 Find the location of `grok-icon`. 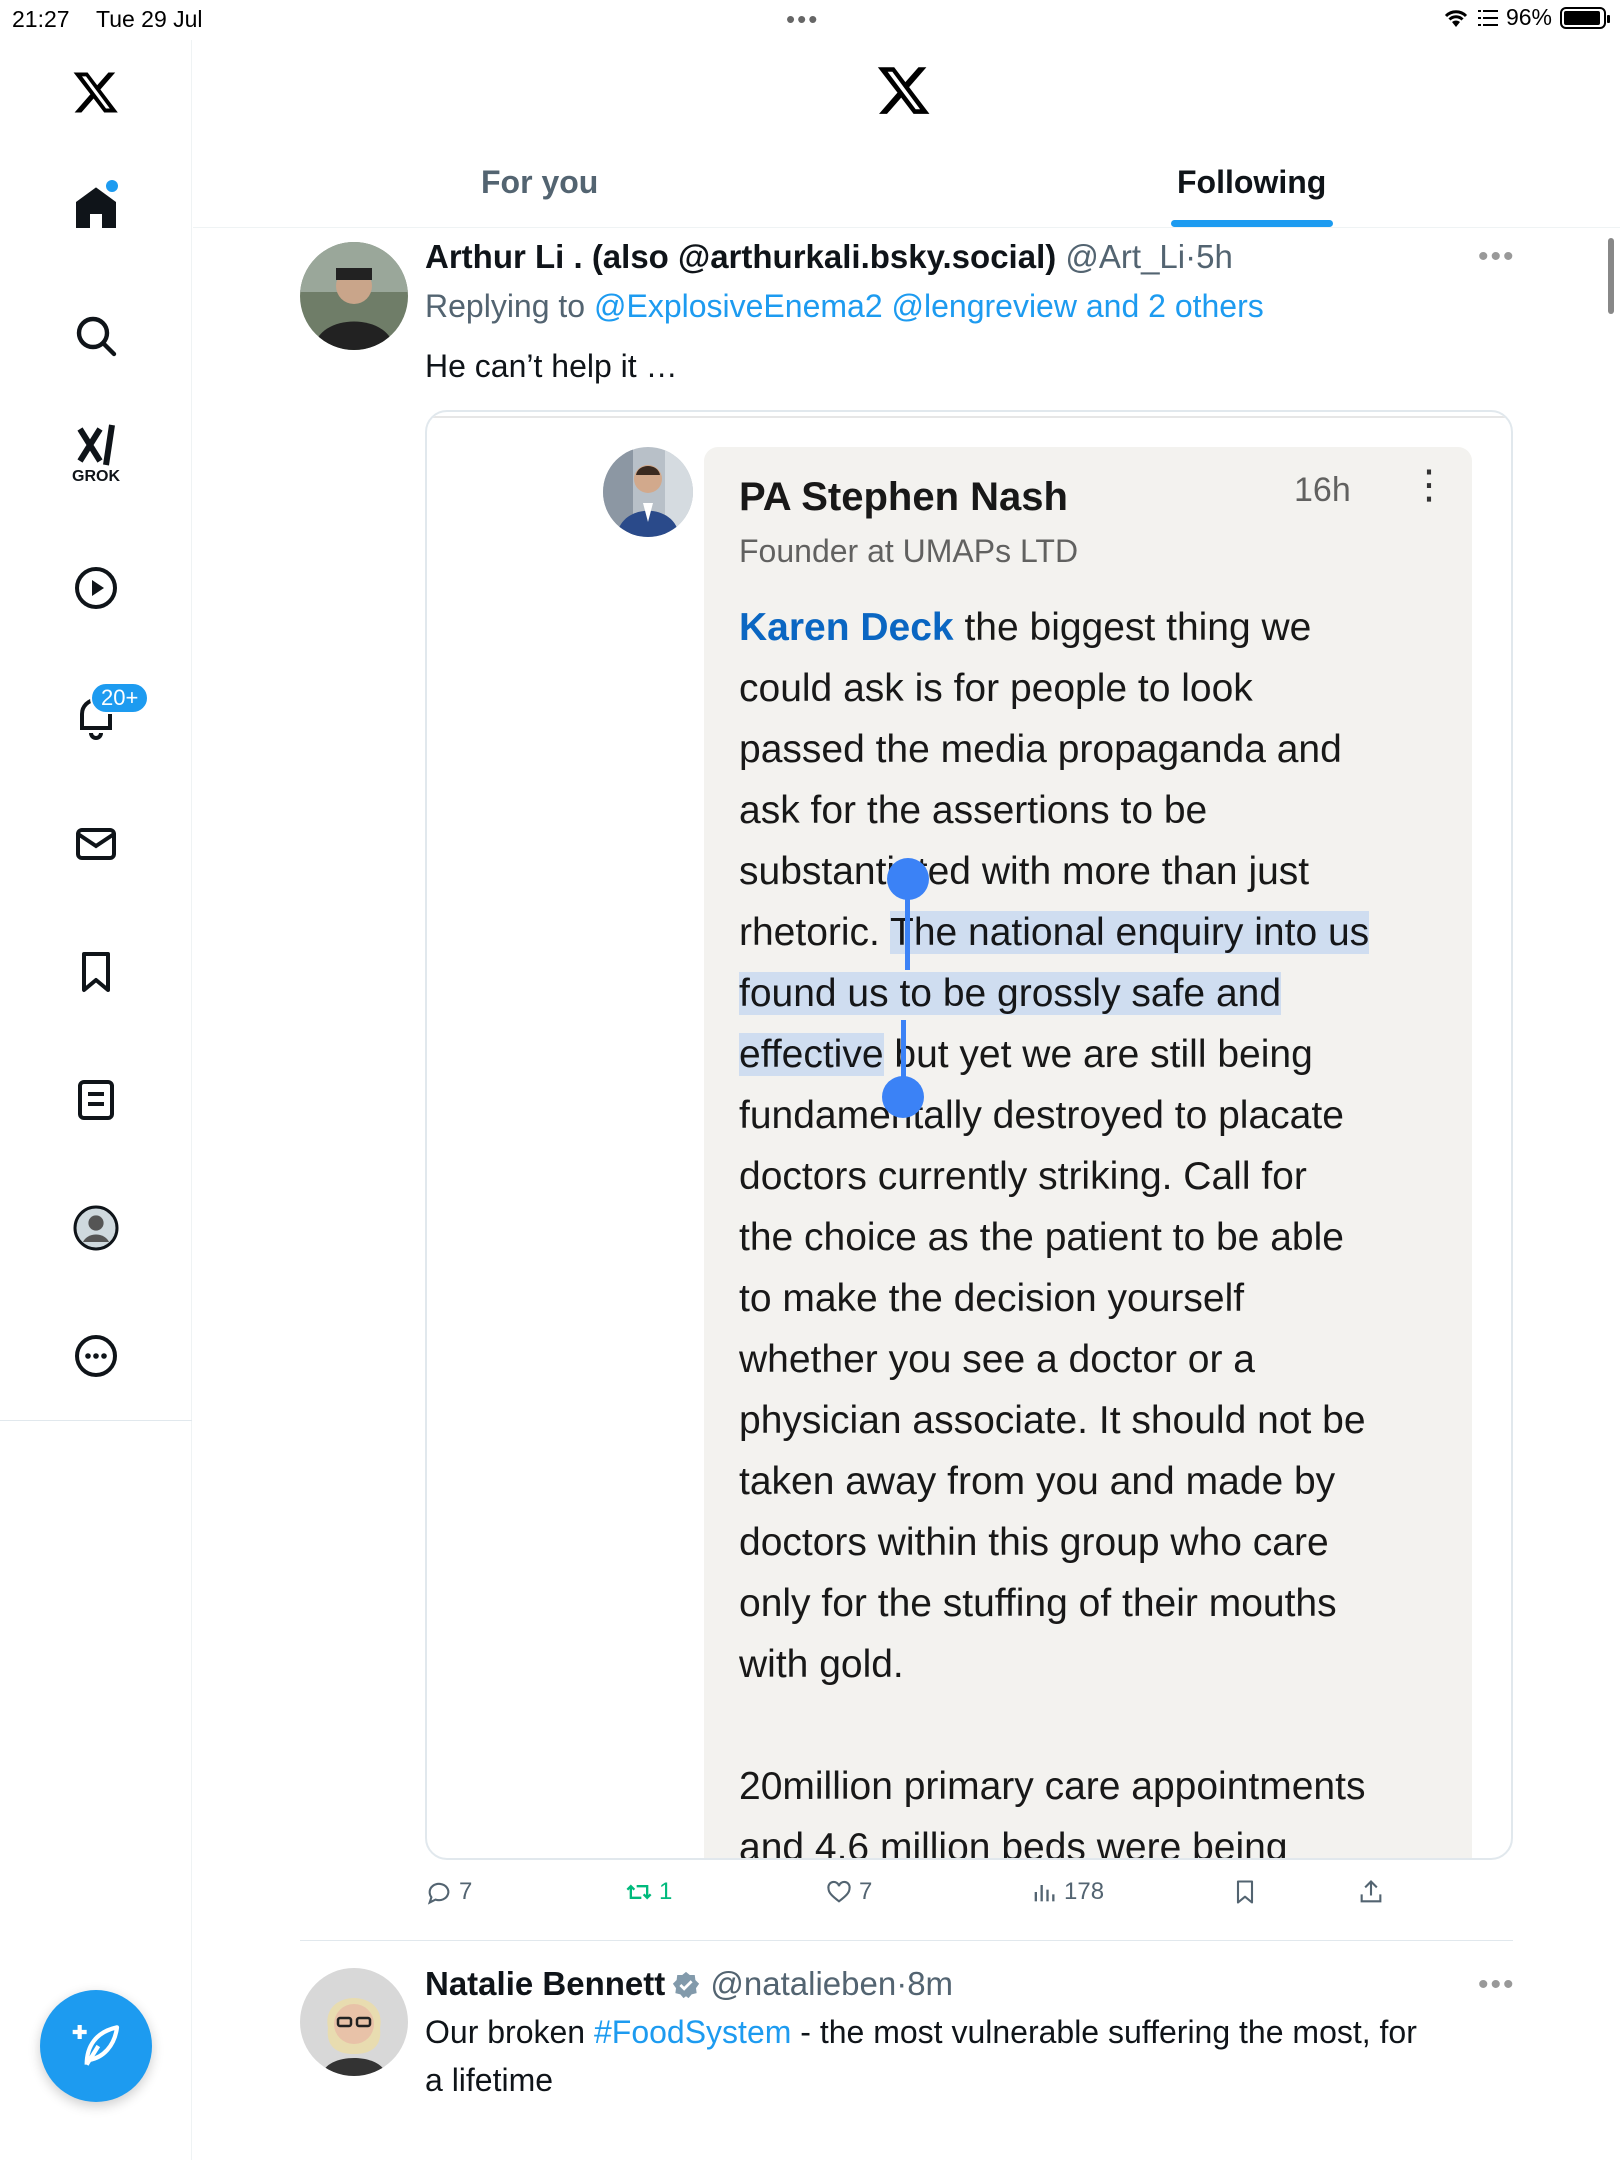

grok-icon is located at coordinates (96, 445).